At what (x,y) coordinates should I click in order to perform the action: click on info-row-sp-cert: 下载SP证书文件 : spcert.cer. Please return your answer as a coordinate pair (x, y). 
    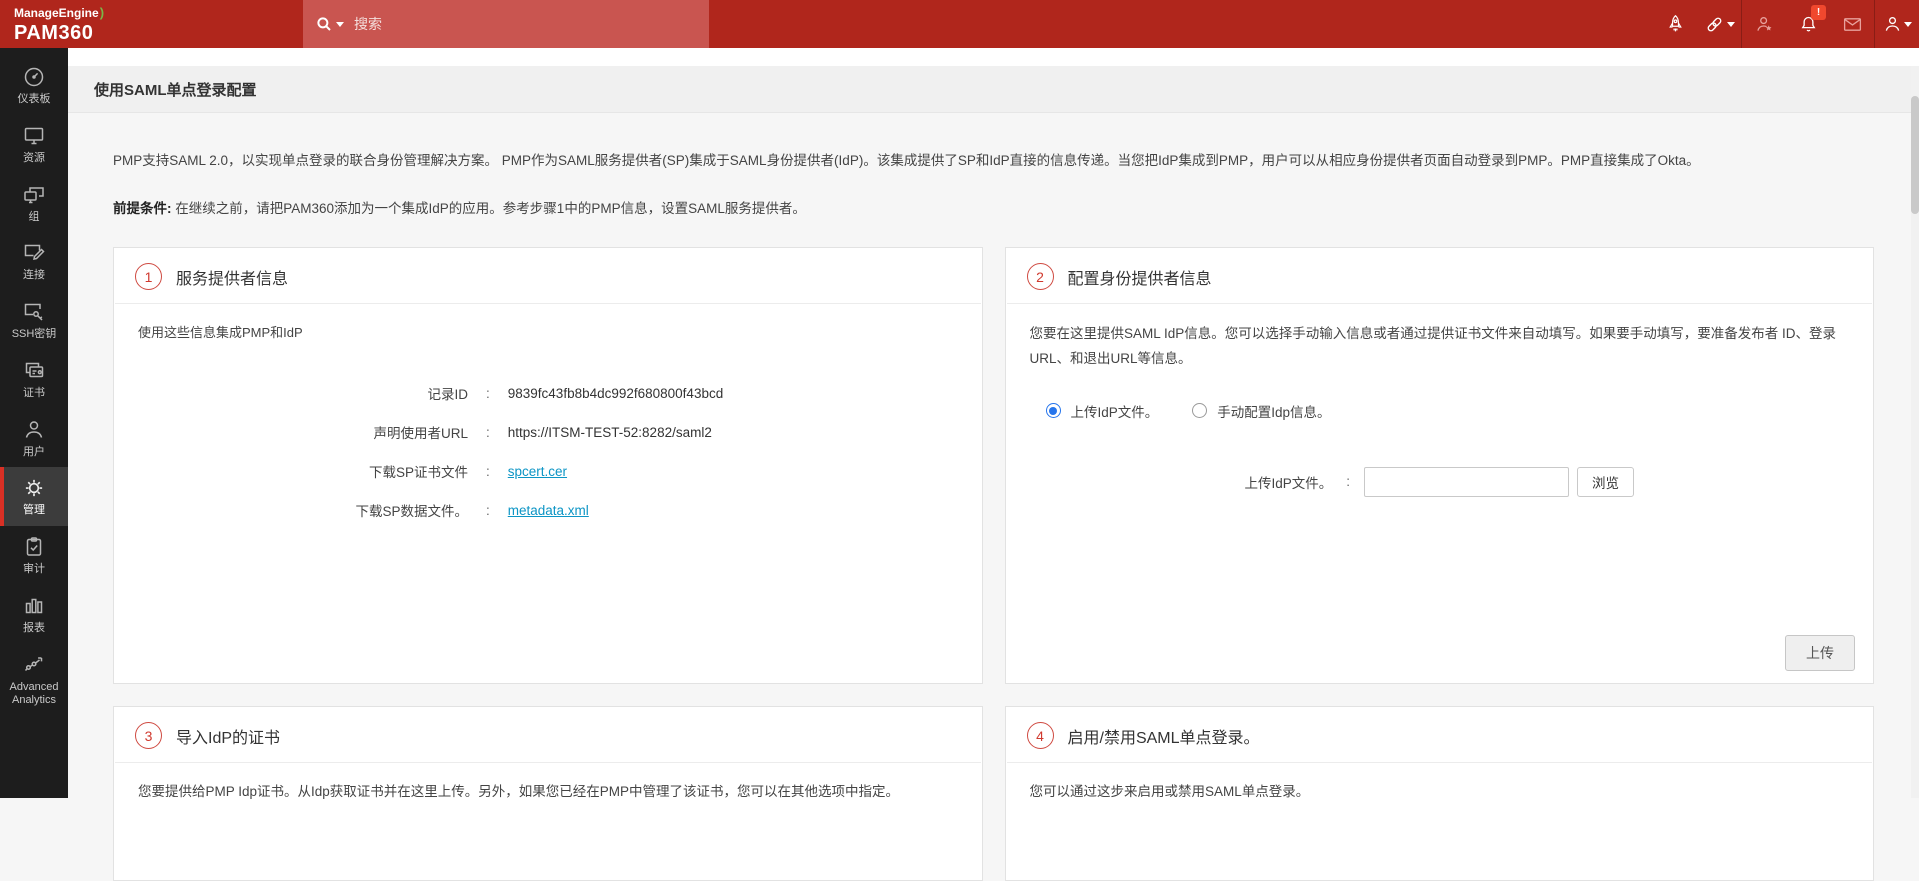
    Looking at the image, I should click on (468, 472).